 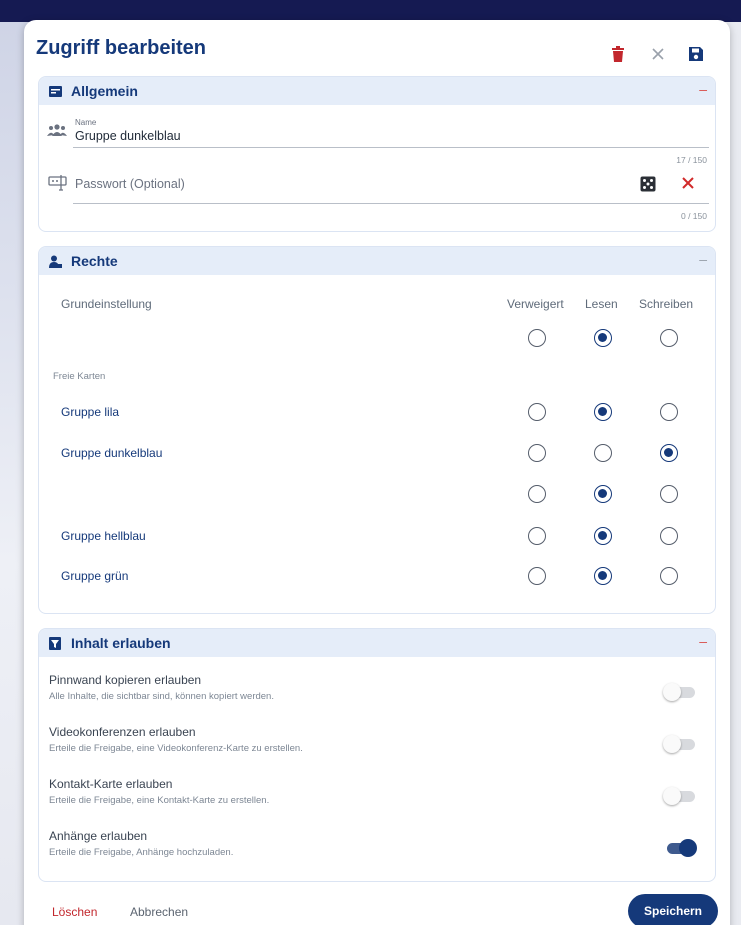 What do you see at coordinates (537, 453) in the screenshot?
I see `row-1-radio-denied` at bounding box center [537, 453].